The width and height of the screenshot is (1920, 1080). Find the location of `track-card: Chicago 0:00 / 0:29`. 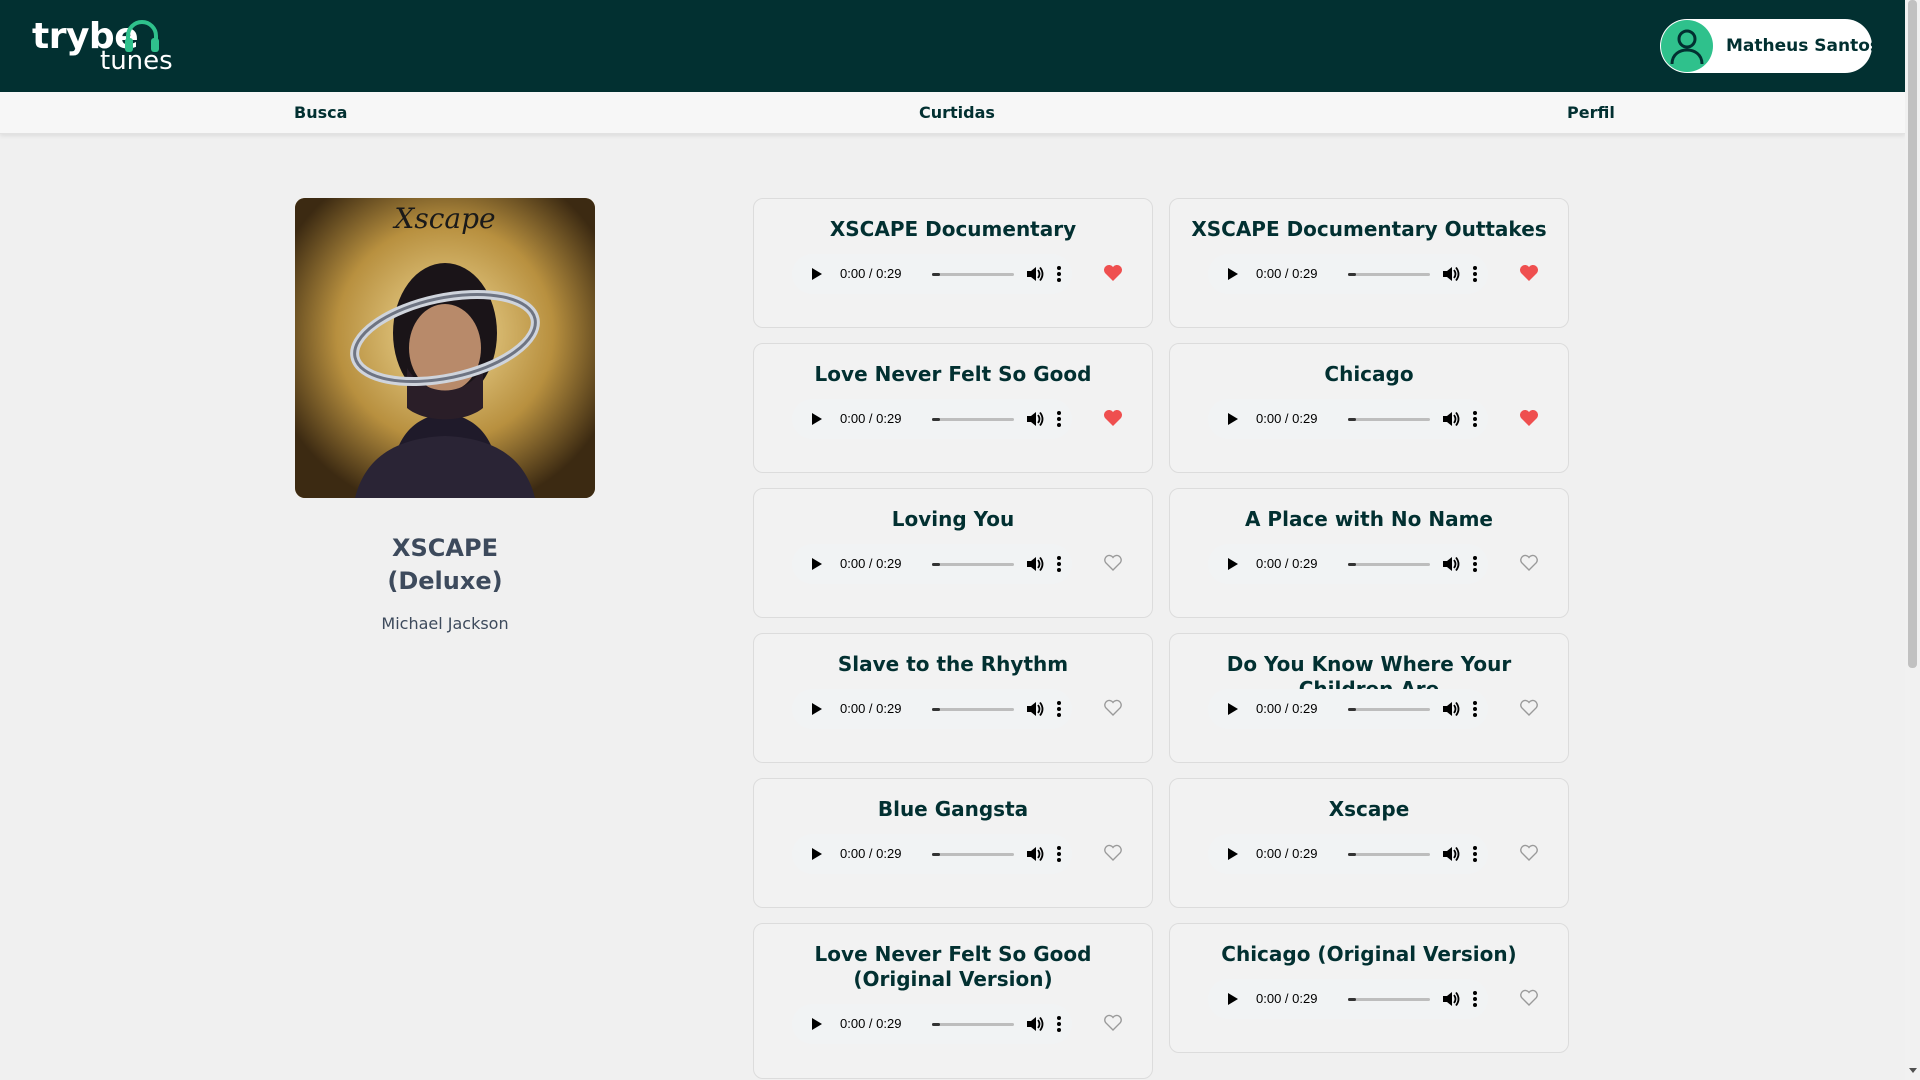

track-card: Chicago 0:00 / 0:29 is located at coordinates (1369, 408).